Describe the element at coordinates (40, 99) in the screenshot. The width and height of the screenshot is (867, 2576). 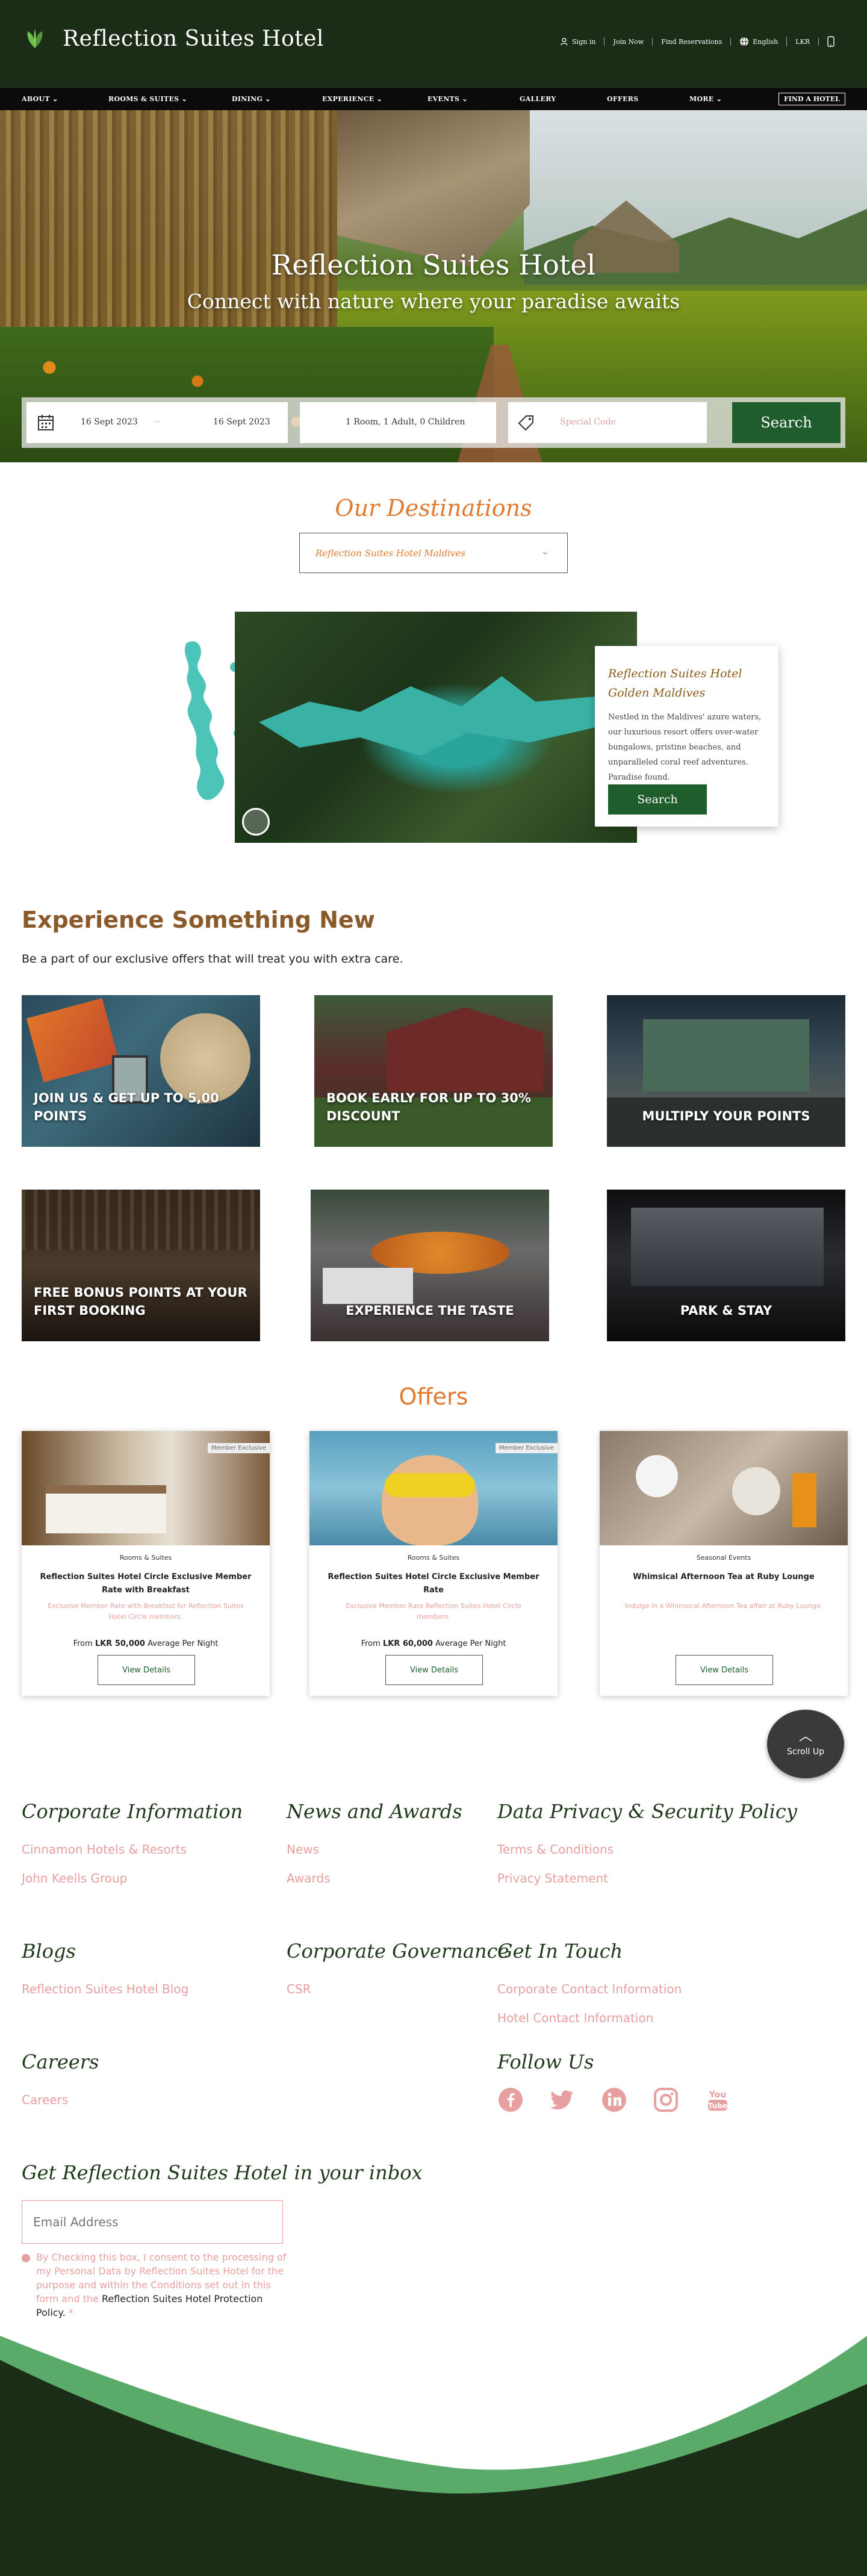
I see `nav-item-about: ABOUT ⌄` at that location.